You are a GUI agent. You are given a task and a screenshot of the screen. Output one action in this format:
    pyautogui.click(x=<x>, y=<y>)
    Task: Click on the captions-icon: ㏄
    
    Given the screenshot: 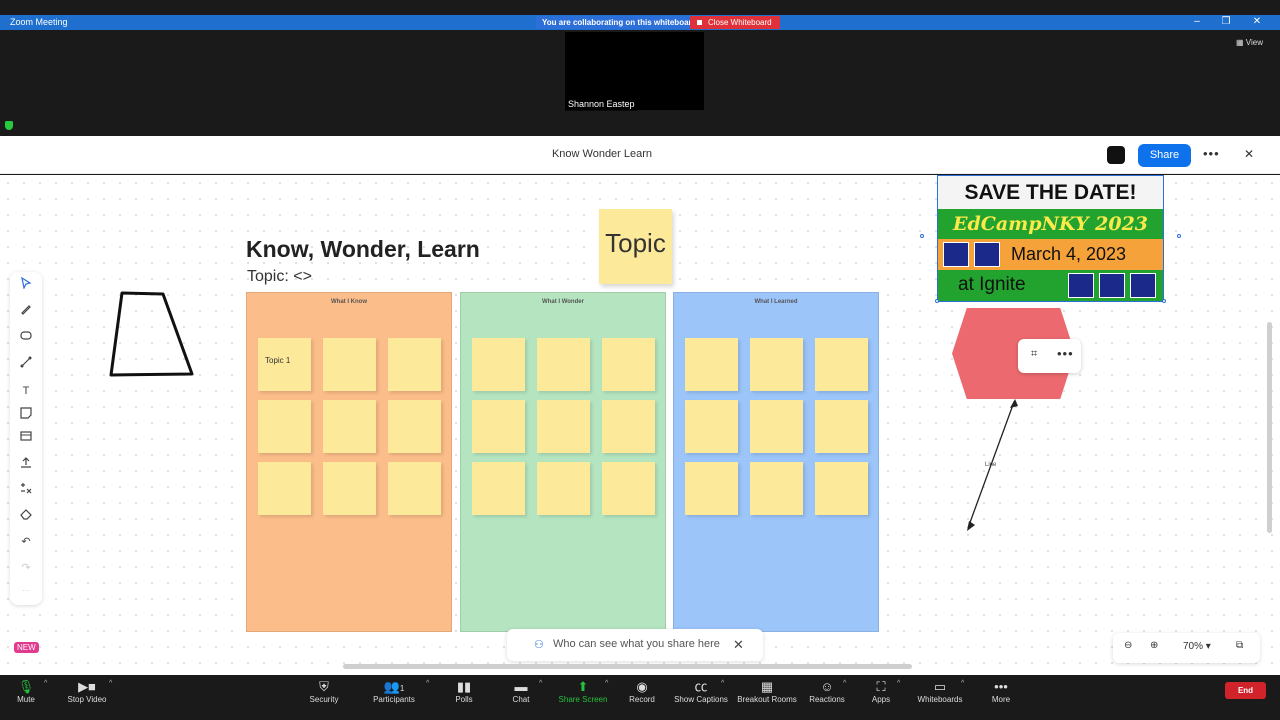 What is the action you would take?
    pyautogui.click(x=701, y=686)
    